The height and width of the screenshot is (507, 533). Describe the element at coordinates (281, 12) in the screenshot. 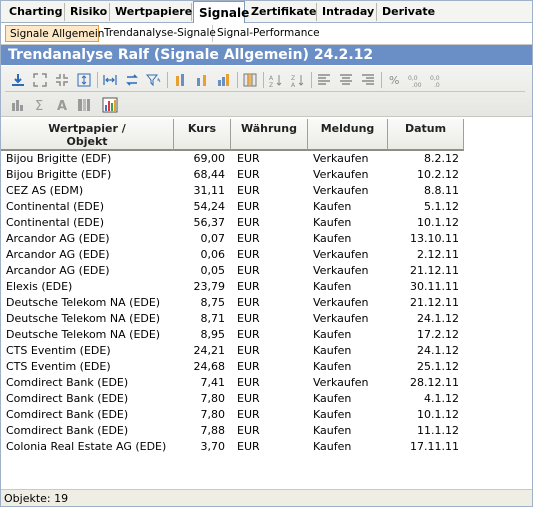

I see `tab-zertifikate: Zertifikate` at that location.